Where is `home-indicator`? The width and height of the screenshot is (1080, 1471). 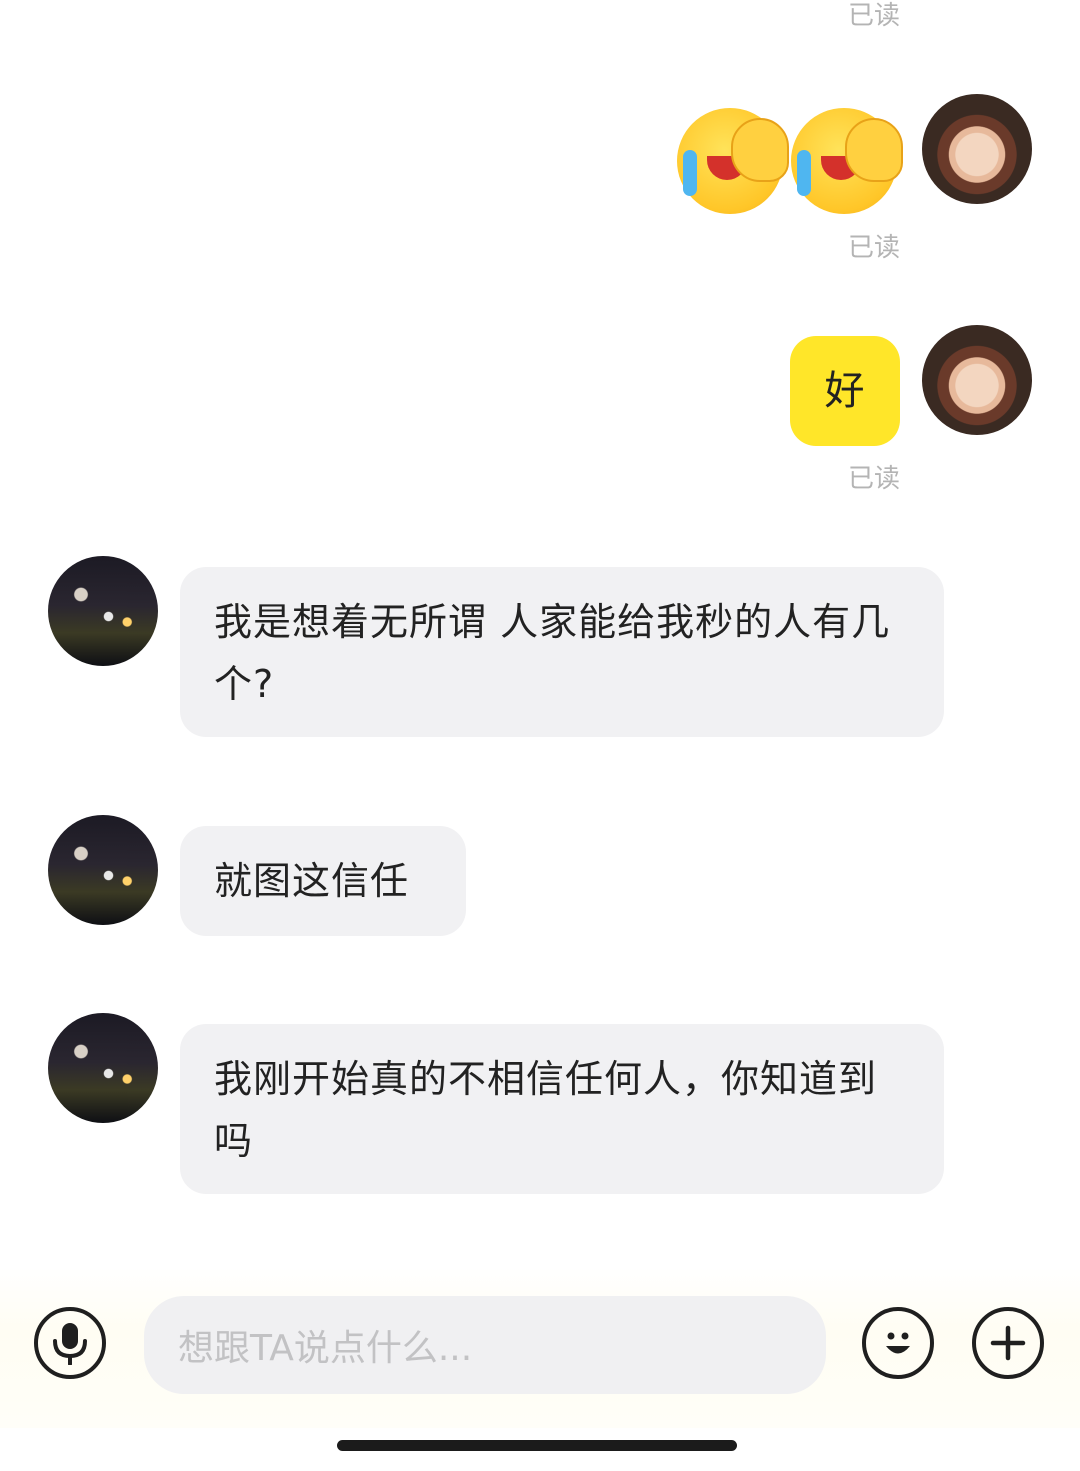 home-indicator is located at coordinates (537, 1445).